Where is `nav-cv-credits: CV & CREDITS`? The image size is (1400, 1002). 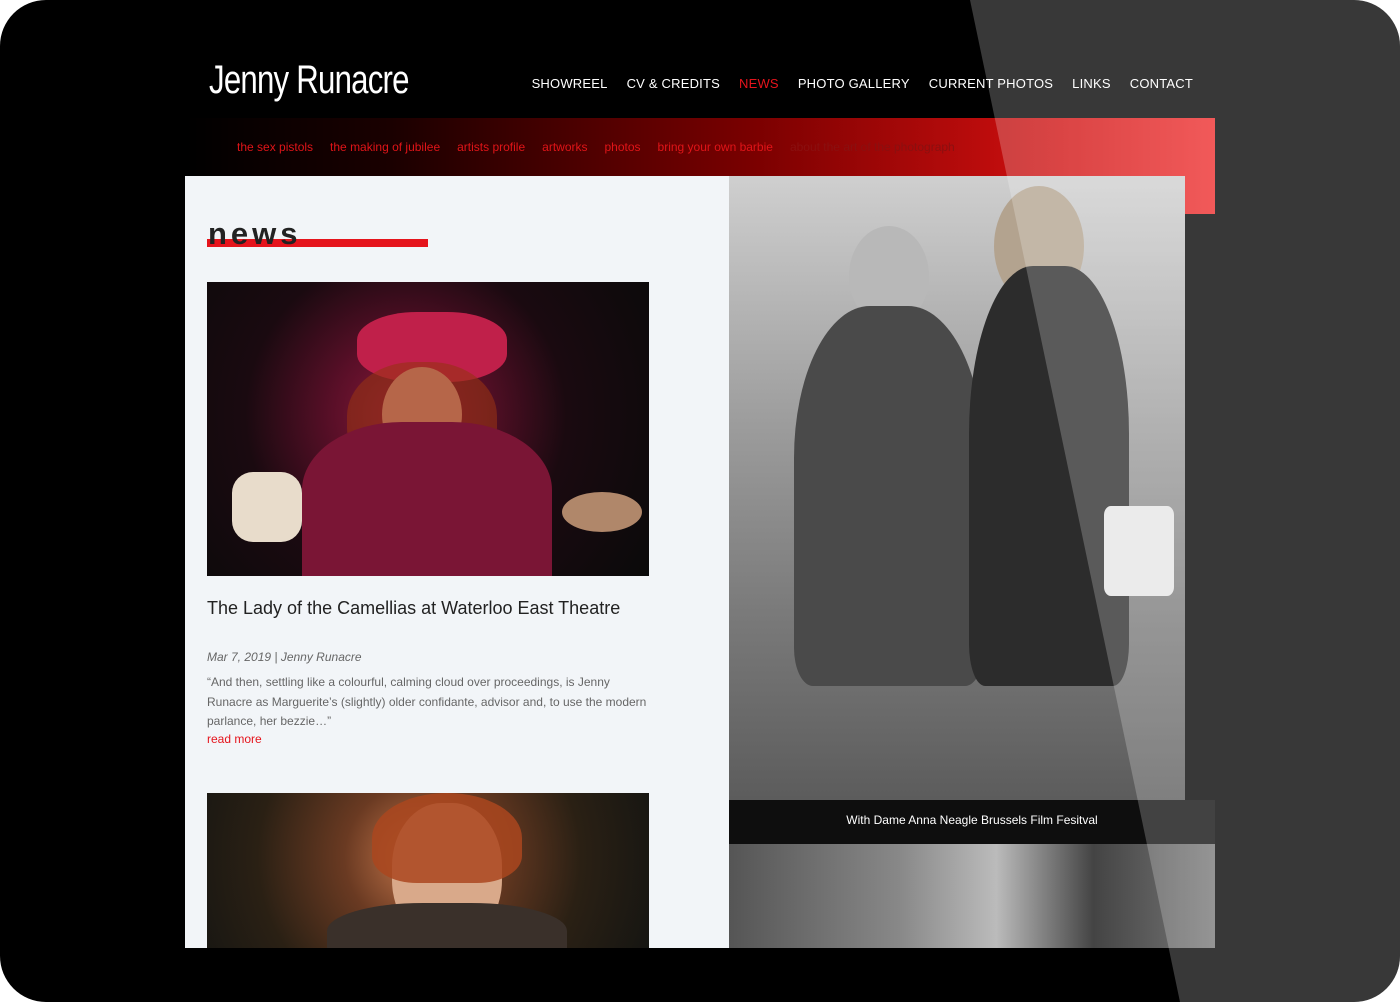
nav-cv-credits: CV & CREDITS is located at coordinates (673, 83).